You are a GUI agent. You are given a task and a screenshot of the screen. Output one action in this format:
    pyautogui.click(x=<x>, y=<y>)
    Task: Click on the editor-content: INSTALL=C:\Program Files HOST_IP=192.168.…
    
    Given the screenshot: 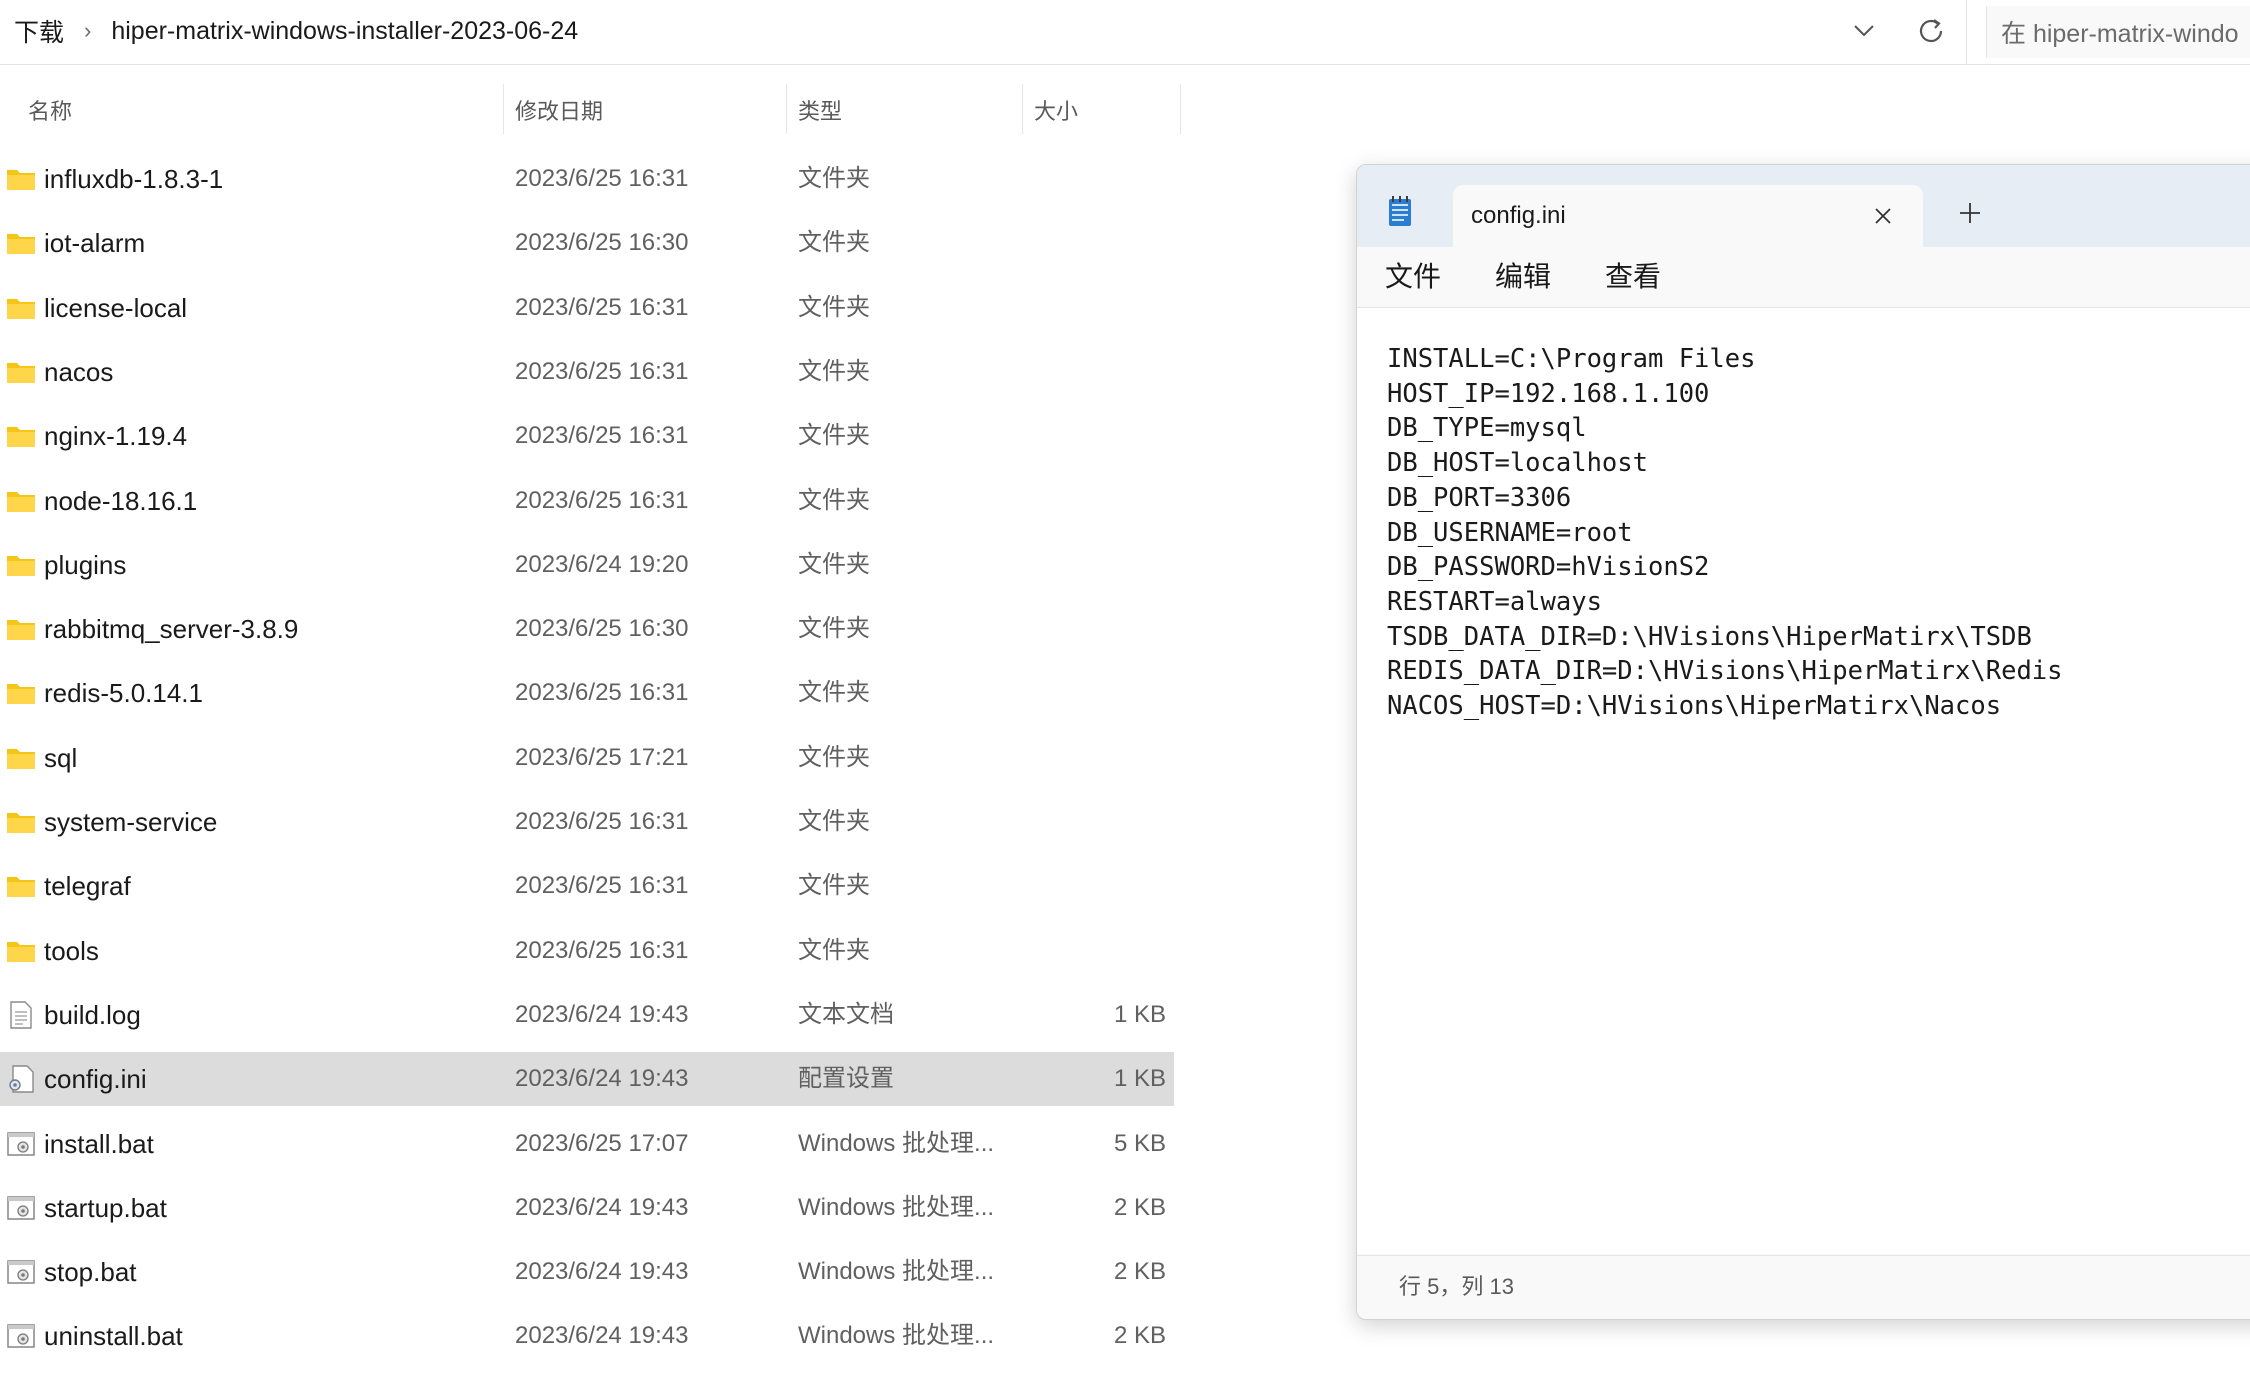 What is the action you would take?
    pyautogui.click(x=1725, y=533)
    